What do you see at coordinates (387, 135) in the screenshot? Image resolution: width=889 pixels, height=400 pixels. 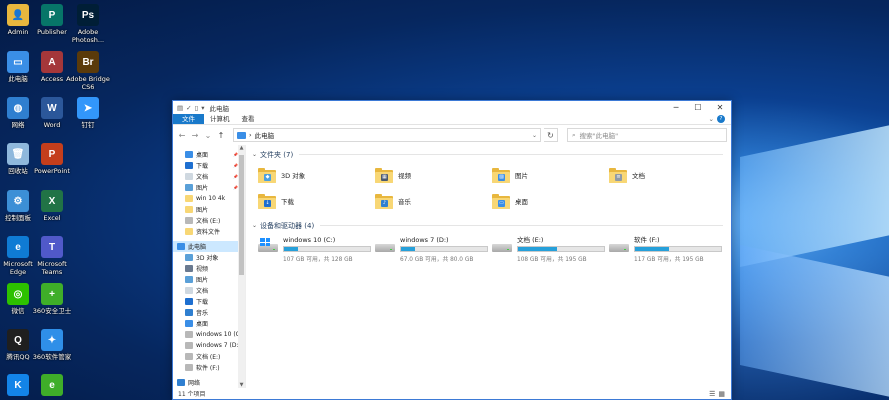 I see `address-bar: › 此电脑 ⌄` at bounding box center [387, 135].